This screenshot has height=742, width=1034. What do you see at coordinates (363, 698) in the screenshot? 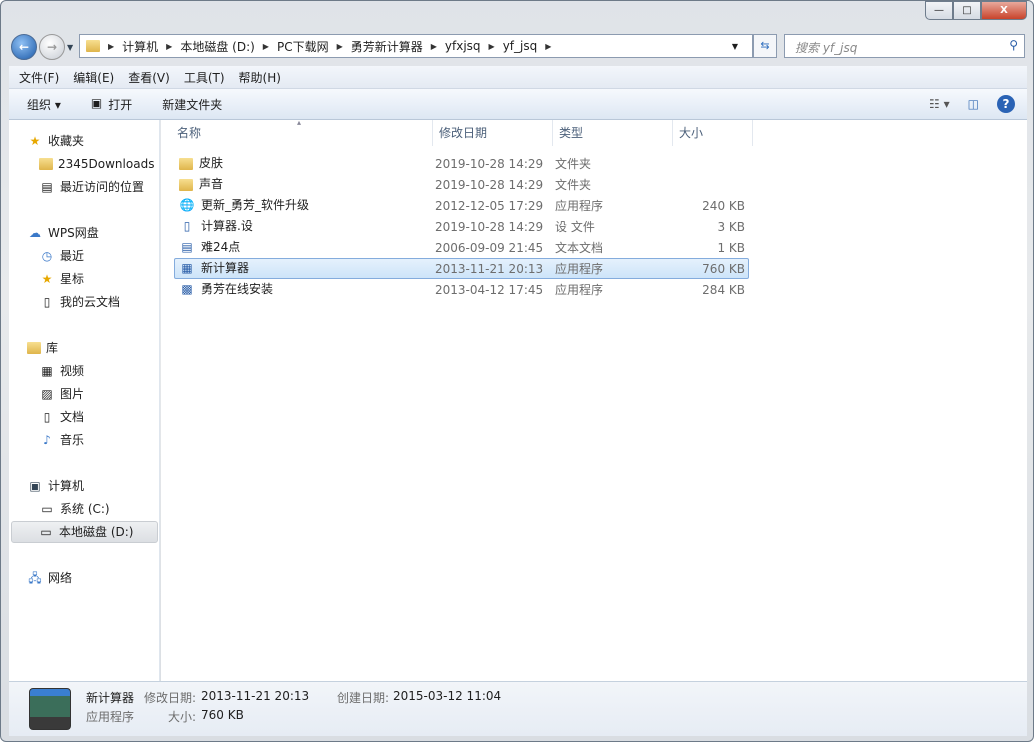
I see `details-created-label: 创建日期:` at bounding box center [363, 698].